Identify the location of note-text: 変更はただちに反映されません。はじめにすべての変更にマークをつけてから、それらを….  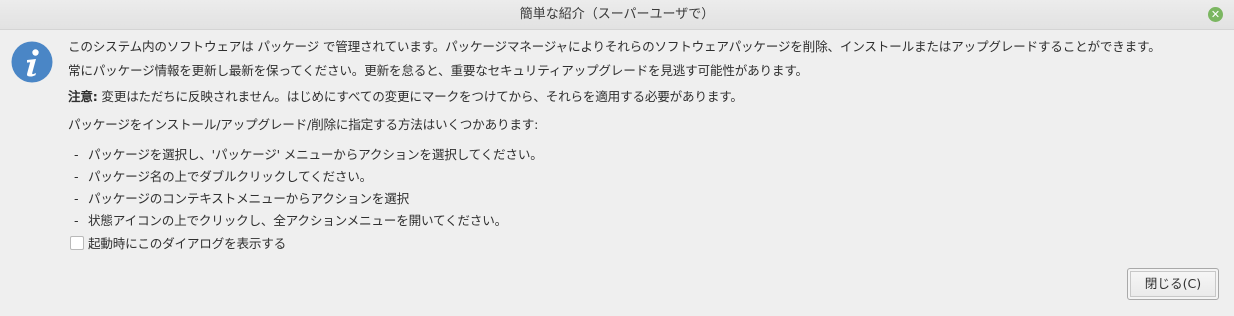
(420, 96).